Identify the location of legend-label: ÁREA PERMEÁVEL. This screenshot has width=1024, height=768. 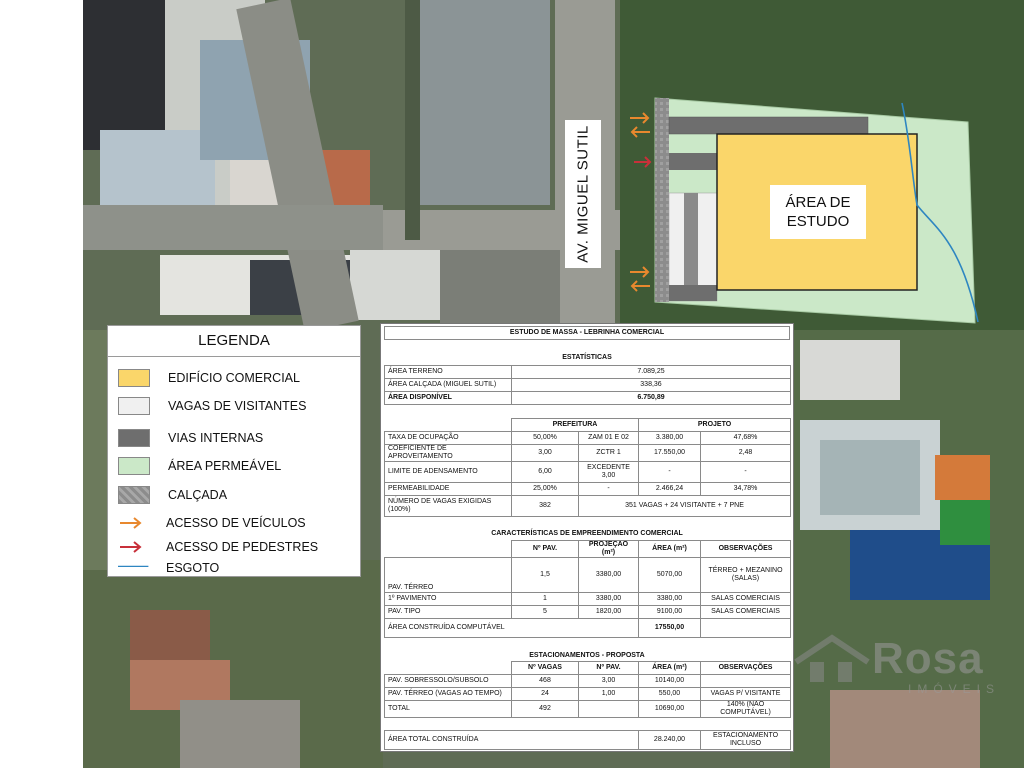
(225, 466).